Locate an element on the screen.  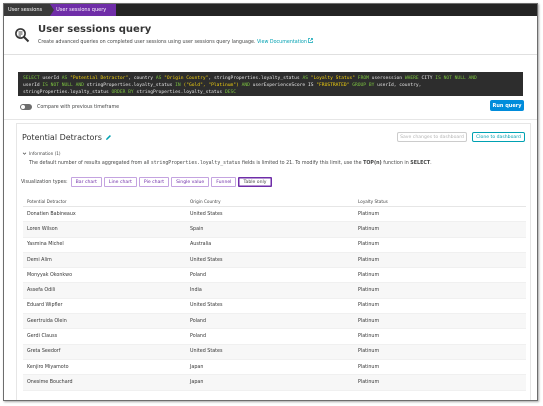
breadcrumb-item-user-sessions-query: User sessions query is located at coordinates (83, 10).